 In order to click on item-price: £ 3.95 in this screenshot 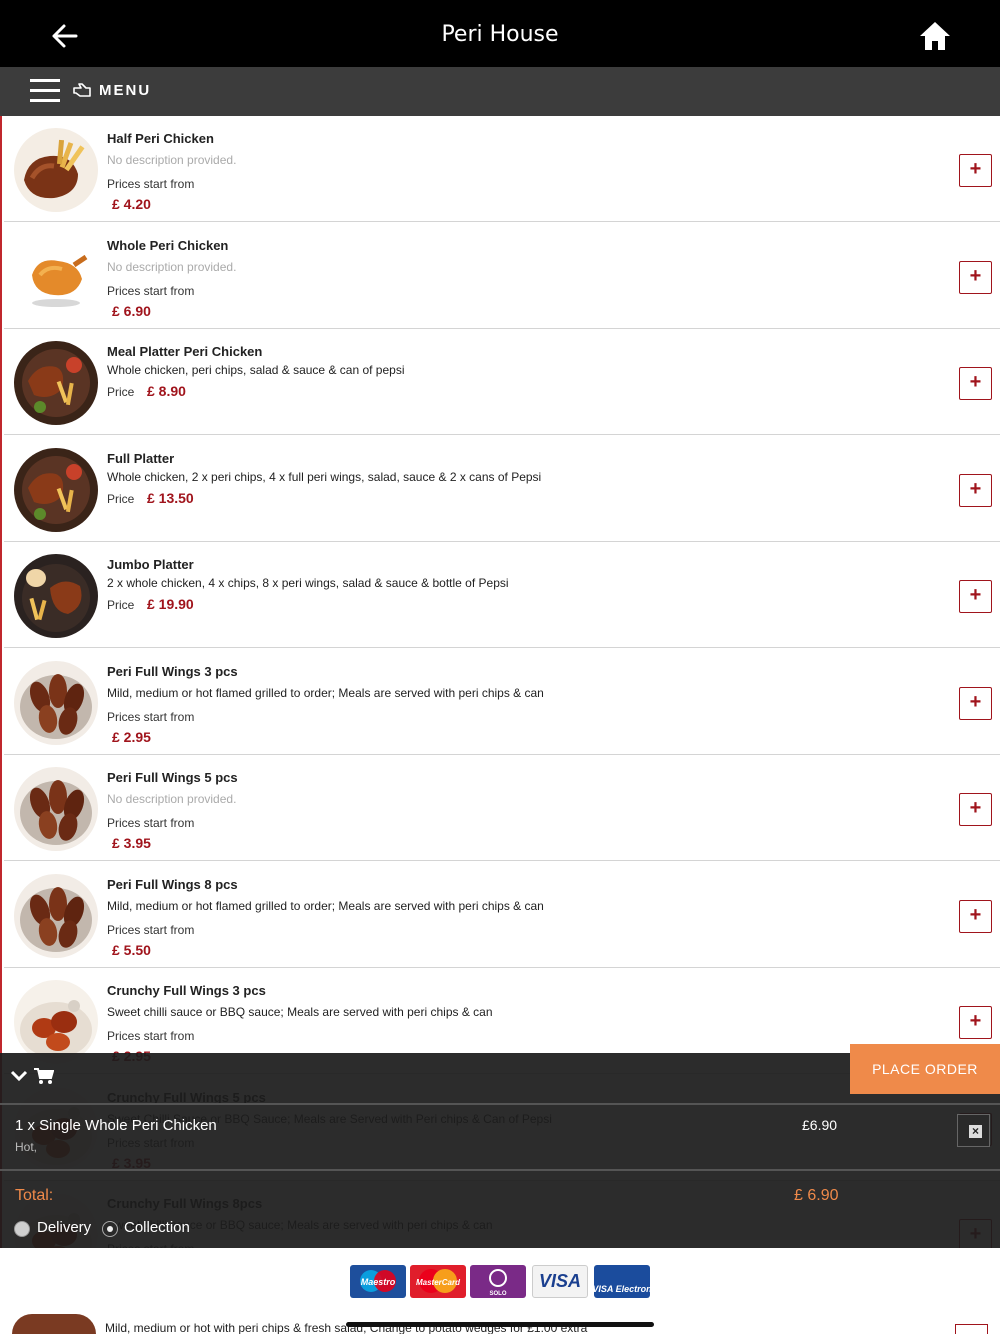, I will do `click(131, 843)`.